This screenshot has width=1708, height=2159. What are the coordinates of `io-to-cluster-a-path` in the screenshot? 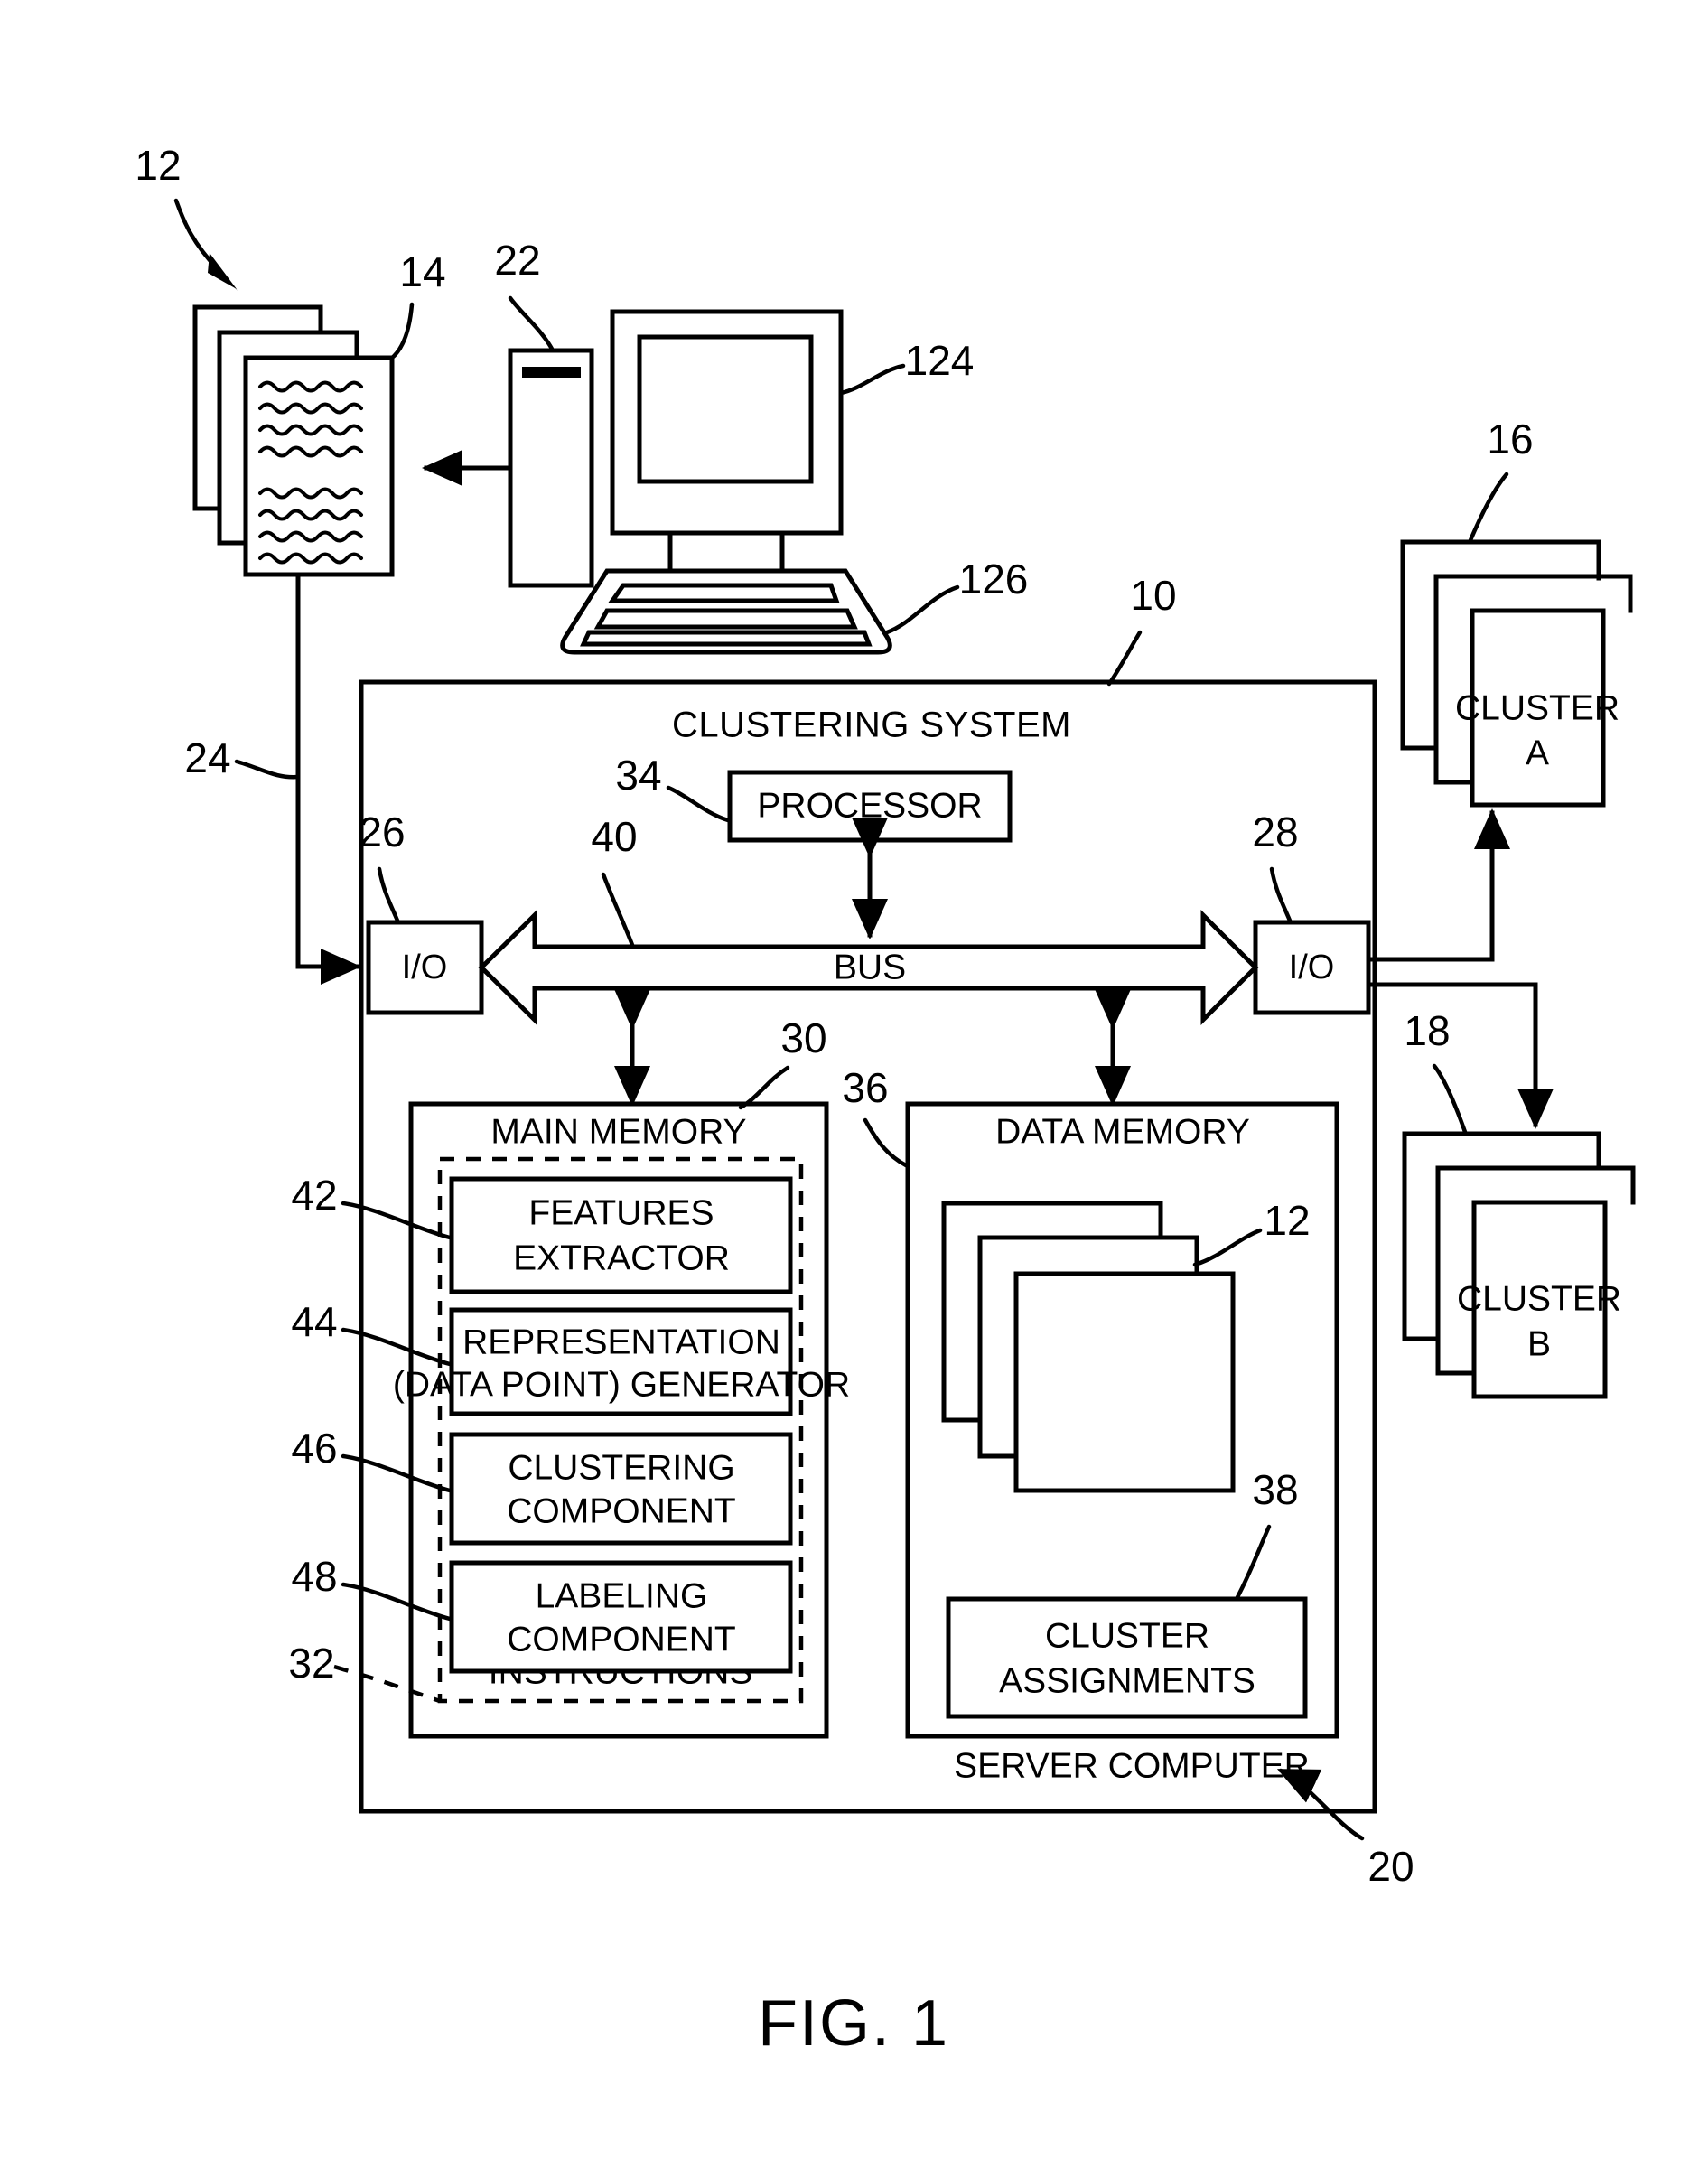 It's located at (1438, 885).